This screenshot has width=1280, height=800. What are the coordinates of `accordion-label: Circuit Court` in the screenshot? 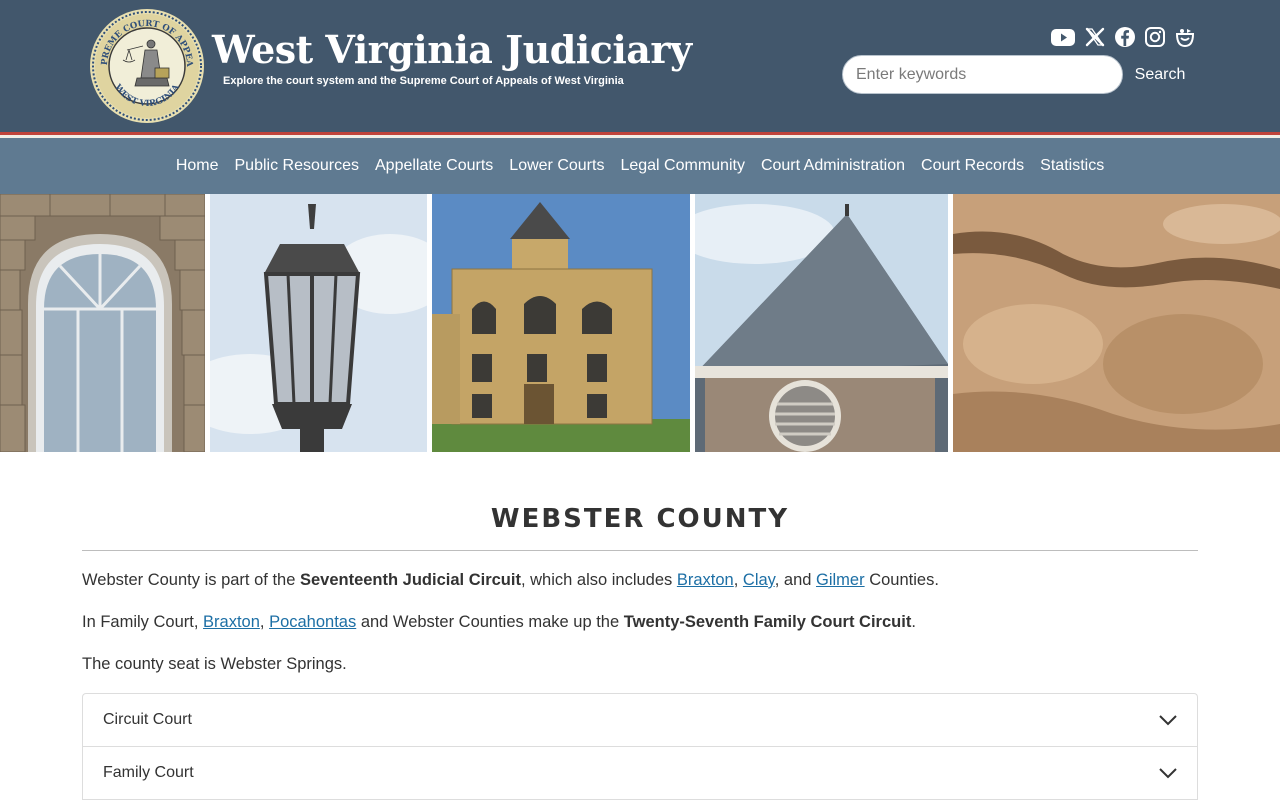 It's located at (147, 719).